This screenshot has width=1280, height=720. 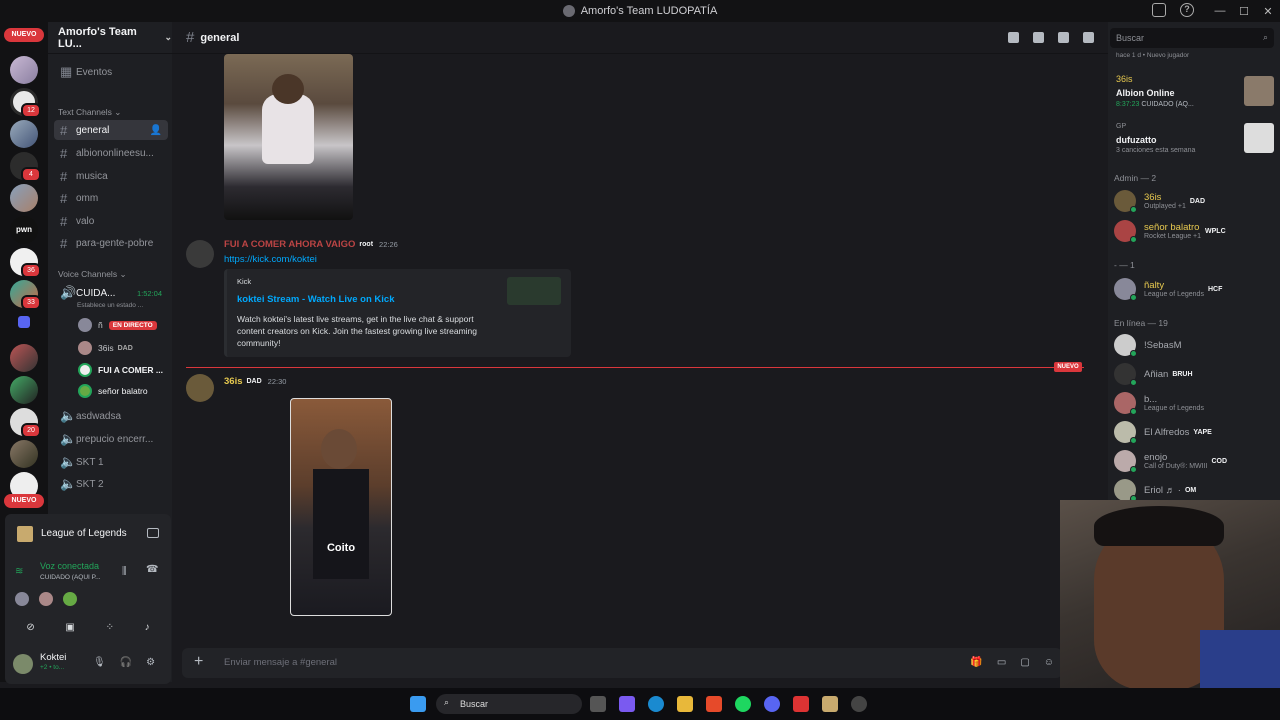 What do you see at coordinates (1194, 432) in the screenshot?
I see `member-item: El Alfredos YAPE` at bounding box center [1194, 432].